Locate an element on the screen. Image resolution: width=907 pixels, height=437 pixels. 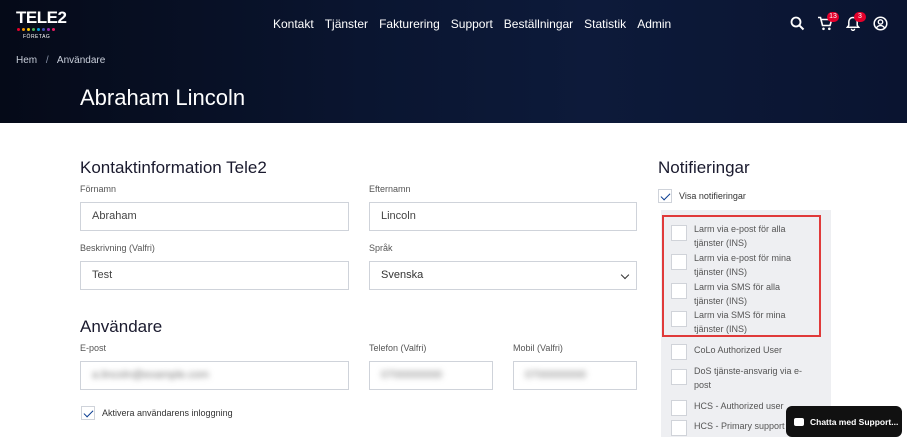
contact-section-title: Kontaktinformation Tele2 is located at coordinates (173, 167).